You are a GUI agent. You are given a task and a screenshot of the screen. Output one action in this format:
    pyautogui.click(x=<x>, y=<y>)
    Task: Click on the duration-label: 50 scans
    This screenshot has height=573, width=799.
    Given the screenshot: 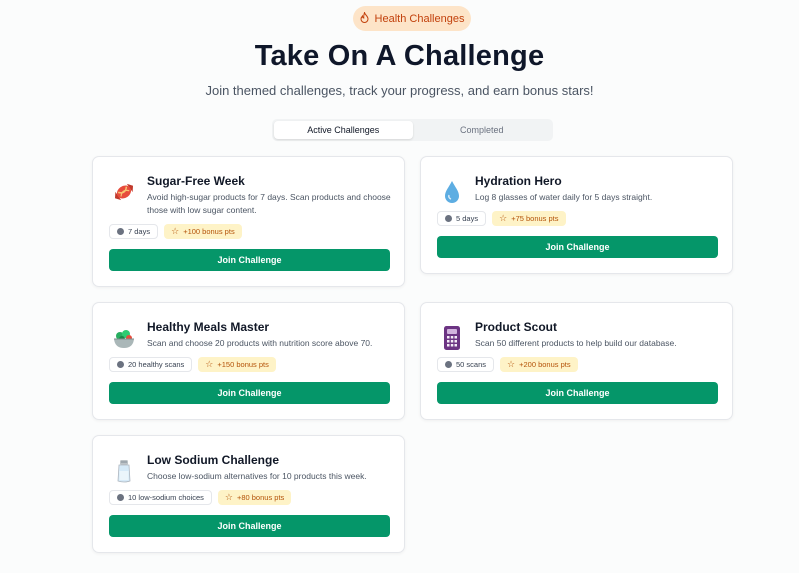 What is the action you would take?
    pyautogui.click(x=471, y=364)
    